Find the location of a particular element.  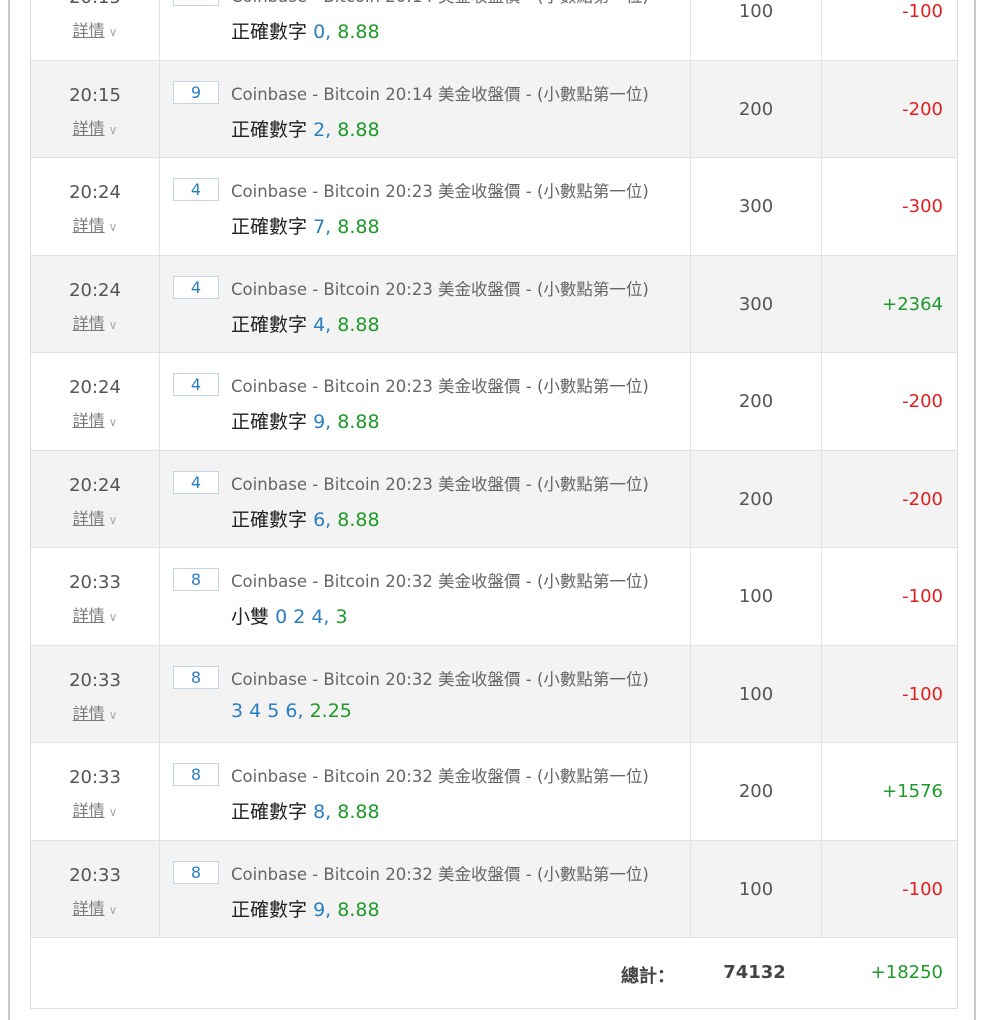

amount-cell: 100 is located at coordinates (756, 596).